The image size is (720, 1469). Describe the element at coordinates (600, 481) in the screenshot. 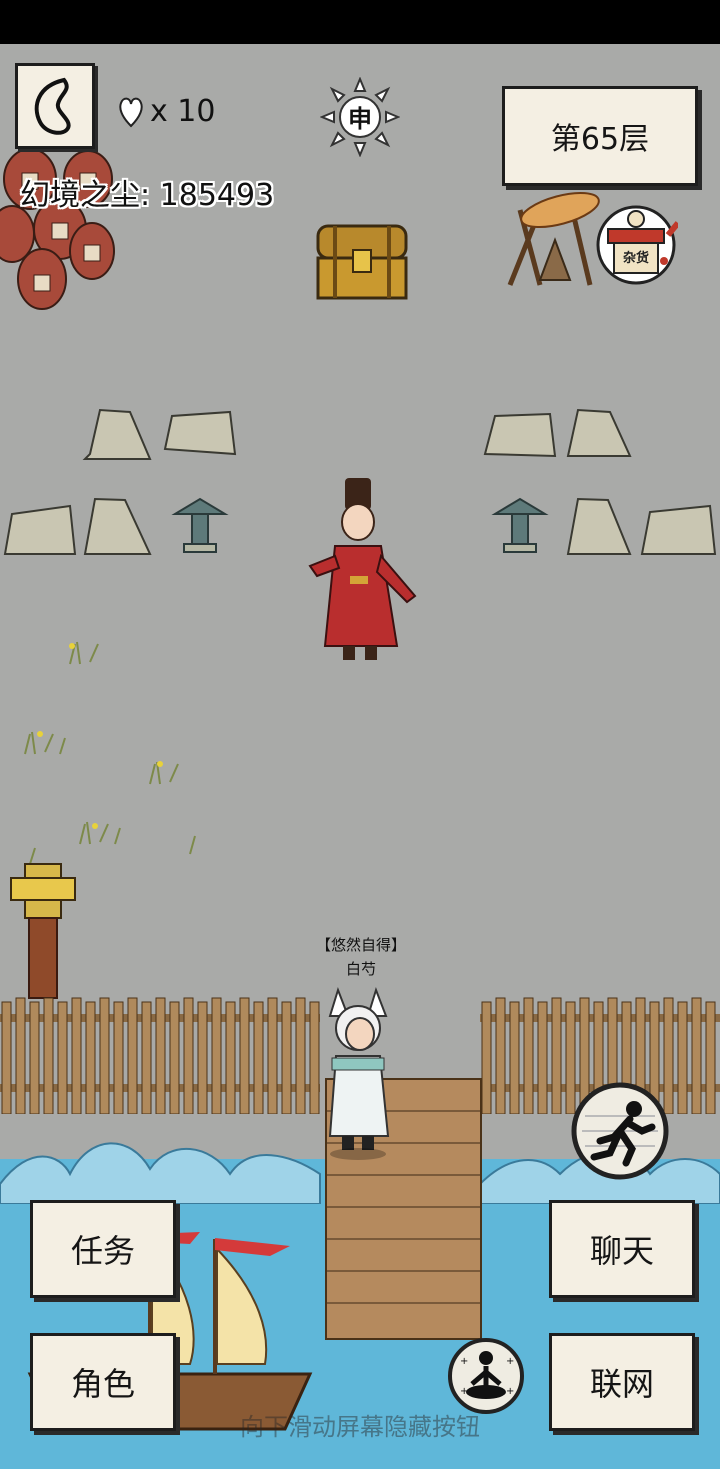

I see `stone-arrangement-right` at that location.